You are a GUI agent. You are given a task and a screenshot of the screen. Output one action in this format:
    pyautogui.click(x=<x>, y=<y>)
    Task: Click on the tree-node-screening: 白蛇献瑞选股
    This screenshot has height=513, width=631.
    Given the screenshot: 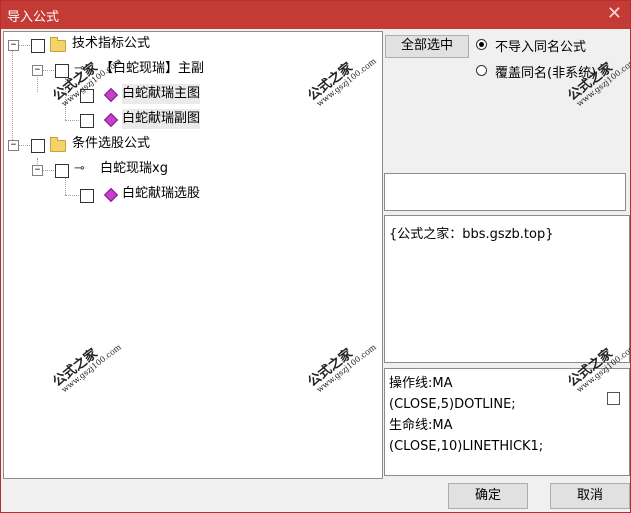 What is the action you would take?
    pyautogui.click(x=189, y=194)
    